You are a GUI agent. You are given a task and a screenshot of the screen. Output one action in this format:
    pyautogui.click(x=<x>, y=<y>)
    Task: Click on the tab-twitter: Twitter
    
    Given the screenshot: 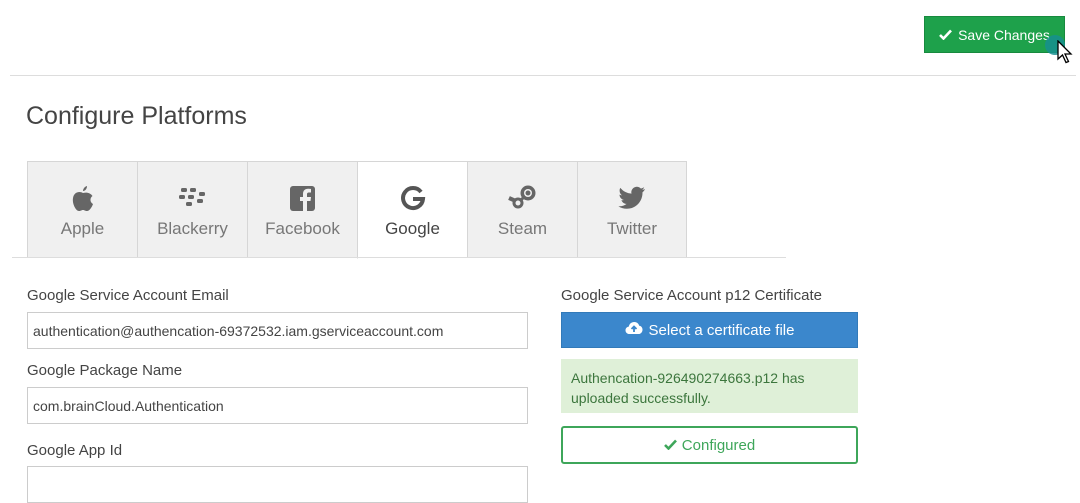 What is the action you would take?
    pyautogui.click(x=632, y=209)
    